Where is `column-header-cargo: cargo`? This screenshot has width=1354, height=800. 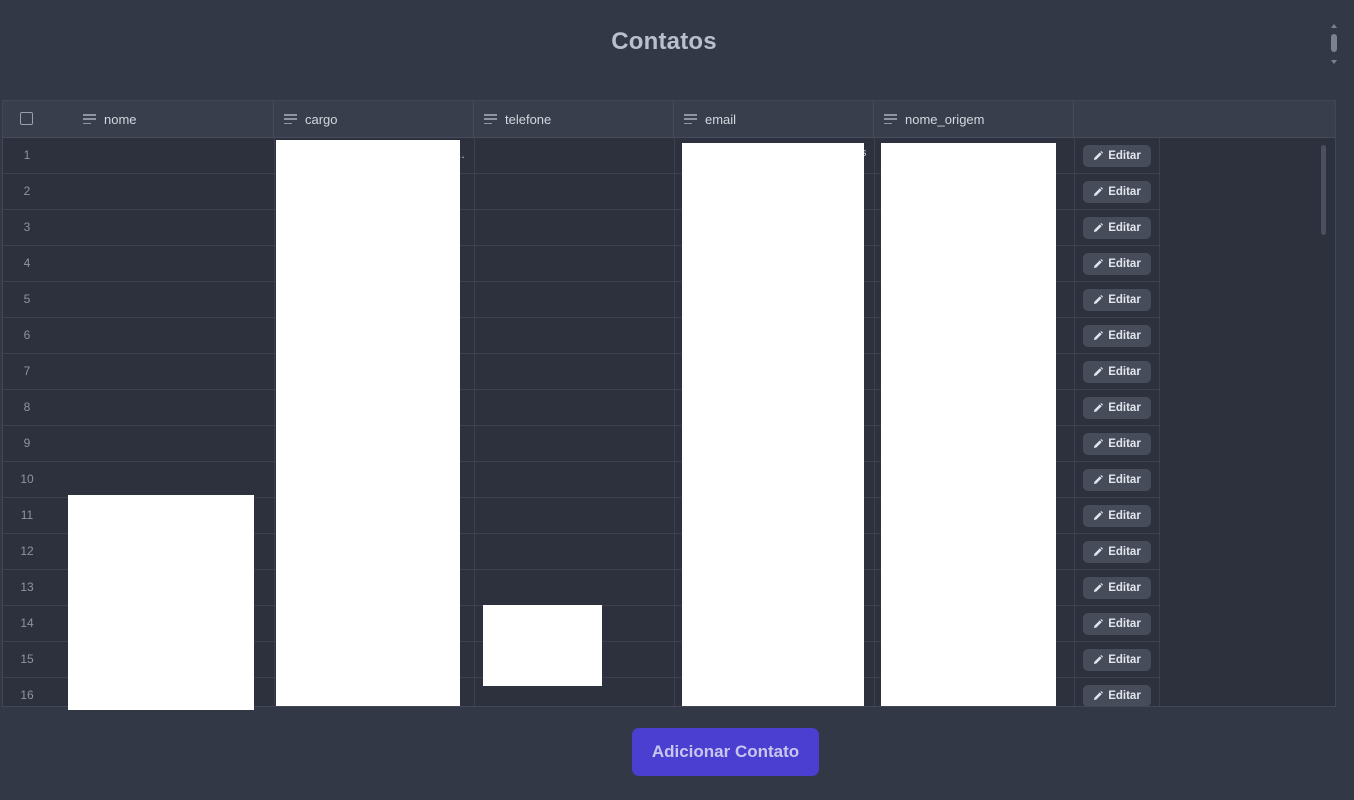
column-header-cargo: cargo is located at coordinates (374, 119).